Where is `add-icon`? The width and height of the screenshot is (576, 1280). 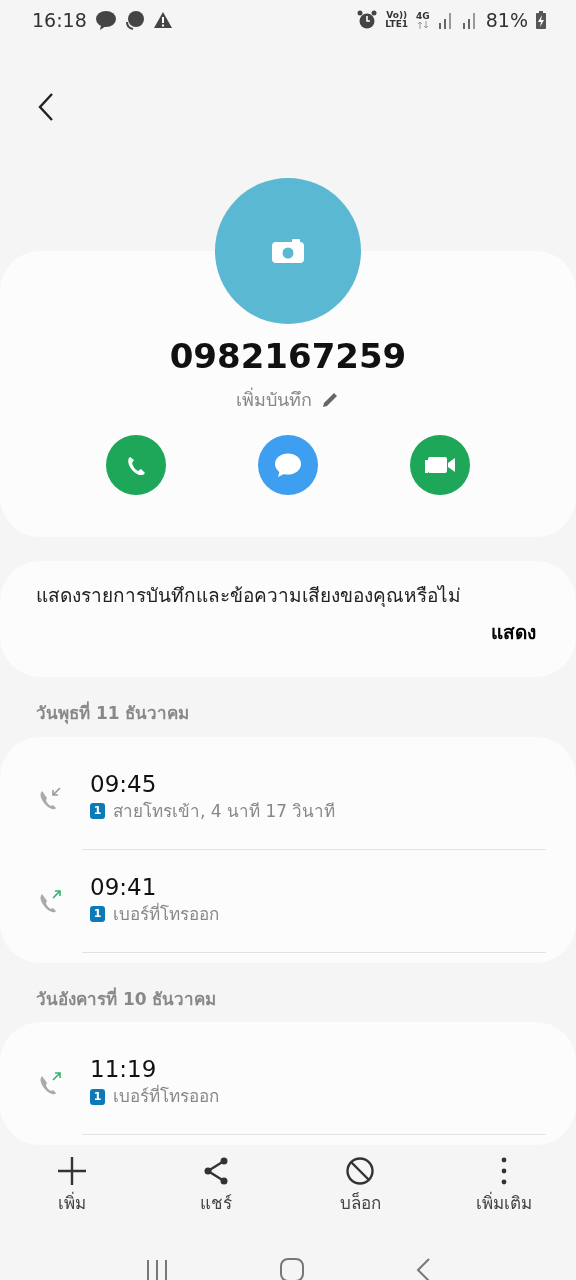
add-icon is located at coordinates (72, 1171).